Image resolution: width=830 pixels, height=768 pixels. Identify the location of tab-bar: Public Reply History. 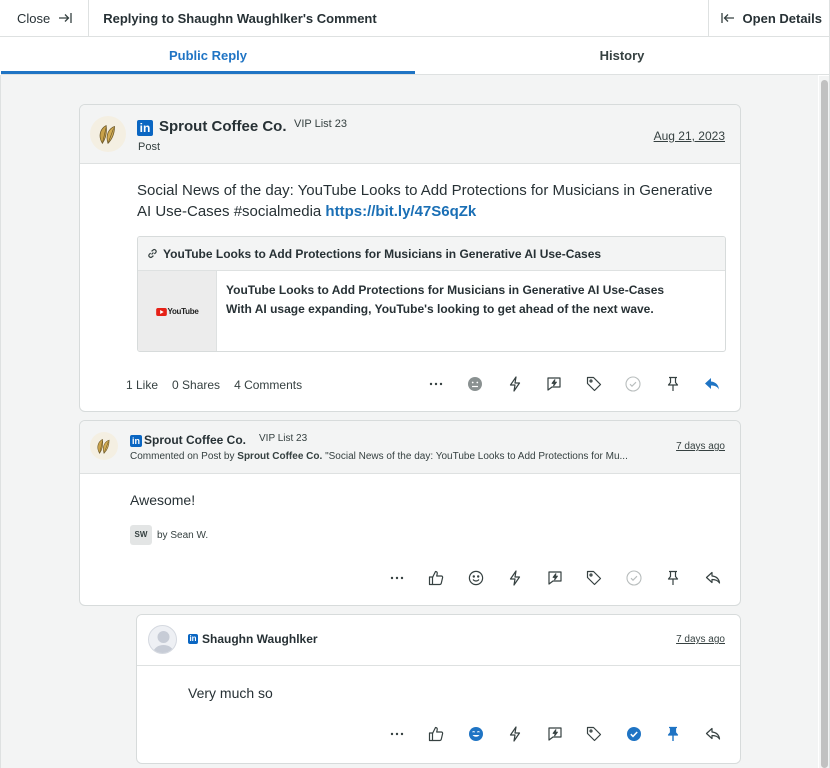
(415, 56).